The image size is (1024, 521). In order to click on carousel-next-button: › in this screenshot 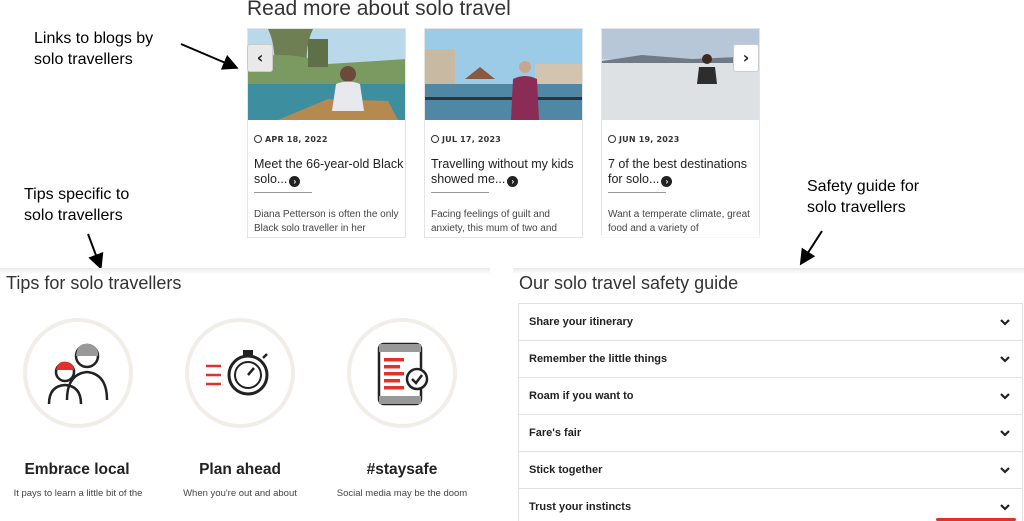, I will do `click(746, 58)`.